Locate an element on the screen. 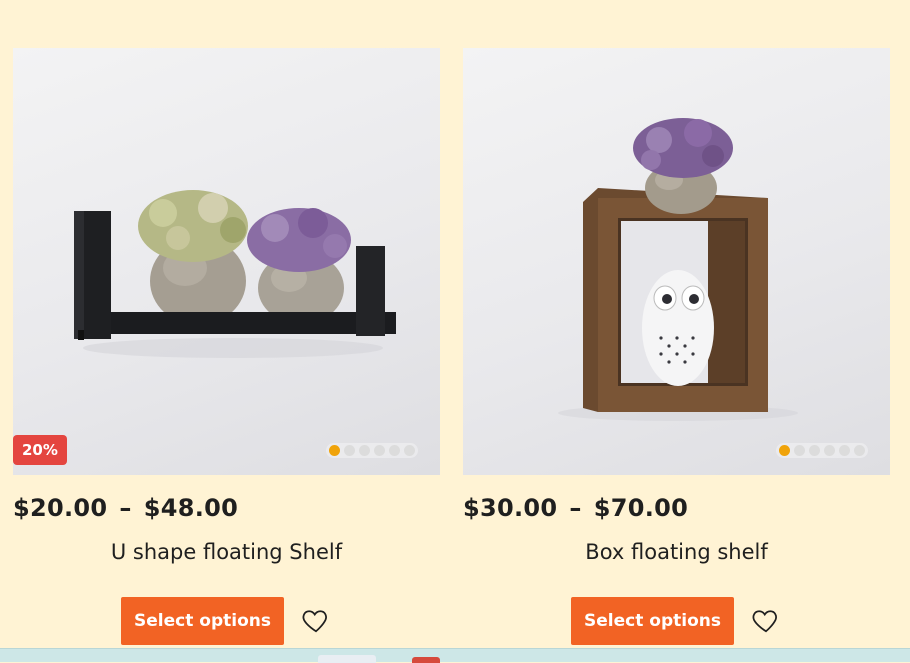  price-range: $30.00– $70.00 is located at coordinates (575, 508).